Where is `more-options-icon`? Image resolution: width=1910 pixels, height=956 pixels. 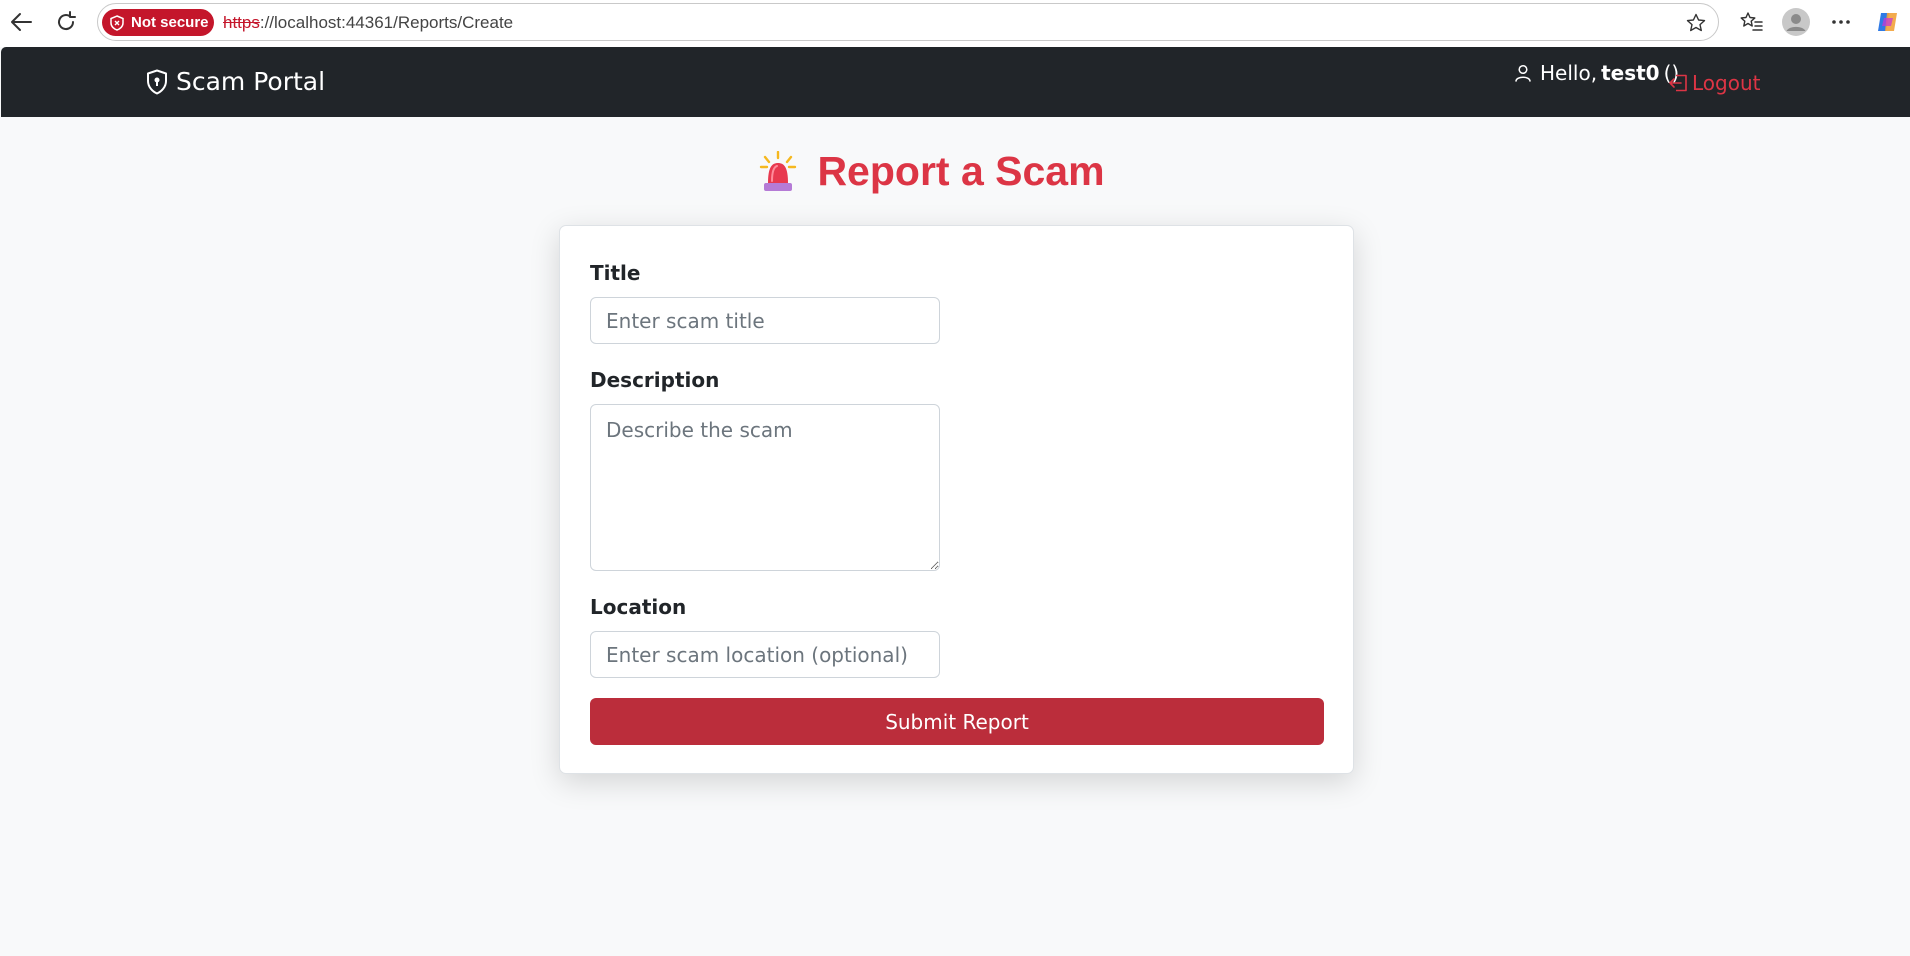 more-options-icon is located at coordinates (1841, 22).